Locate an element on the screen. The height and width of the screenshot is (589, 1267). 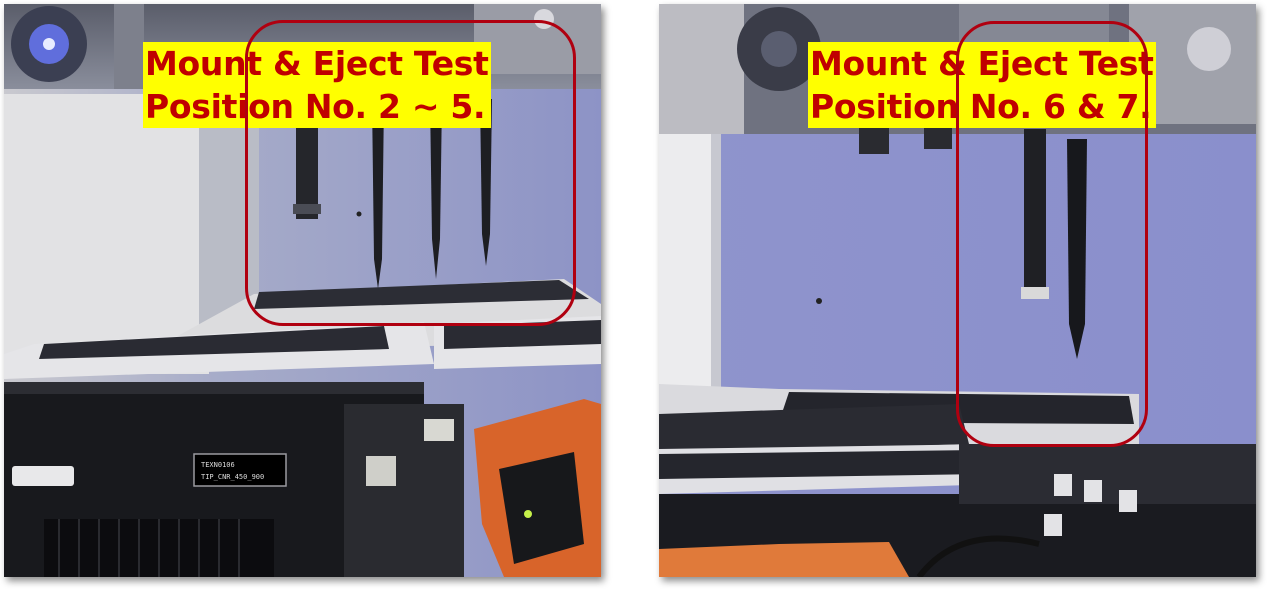
panel-caption-left: Mount & Eject Test Position No. 2 ~ 5. is located at coordinates (317, 85).